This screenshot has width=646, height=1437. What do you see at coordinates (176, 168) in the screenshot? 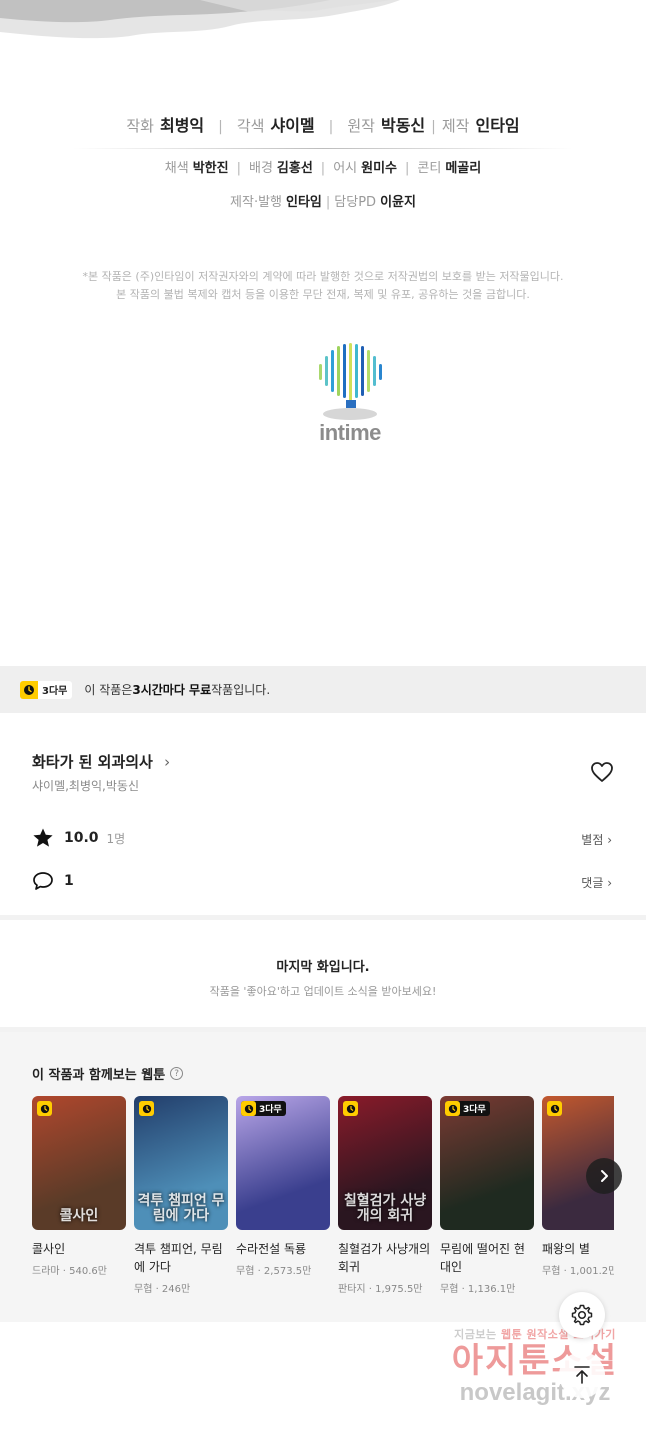
I see `credit-label-color: 채색` at bounding box center [176, 168].